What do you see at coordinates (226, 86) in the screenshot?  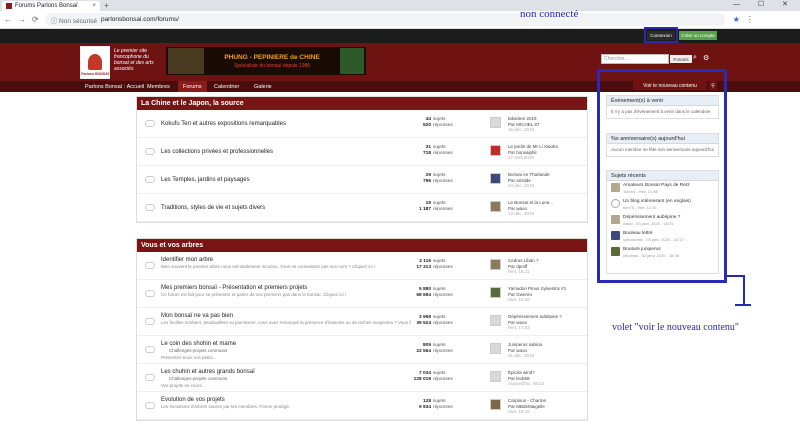 I see `nav-item-calendar: Calendrier` at bounding box center [226, 86].